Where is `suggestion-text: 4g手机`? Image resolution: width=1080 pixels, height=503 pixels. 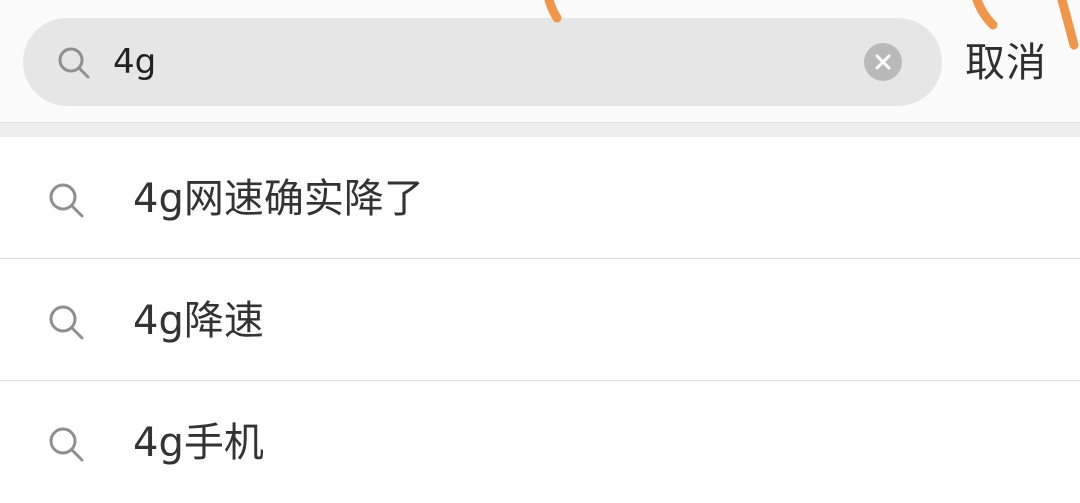 suggestion-text: 4g手机 is located at coordinates (198, 443).